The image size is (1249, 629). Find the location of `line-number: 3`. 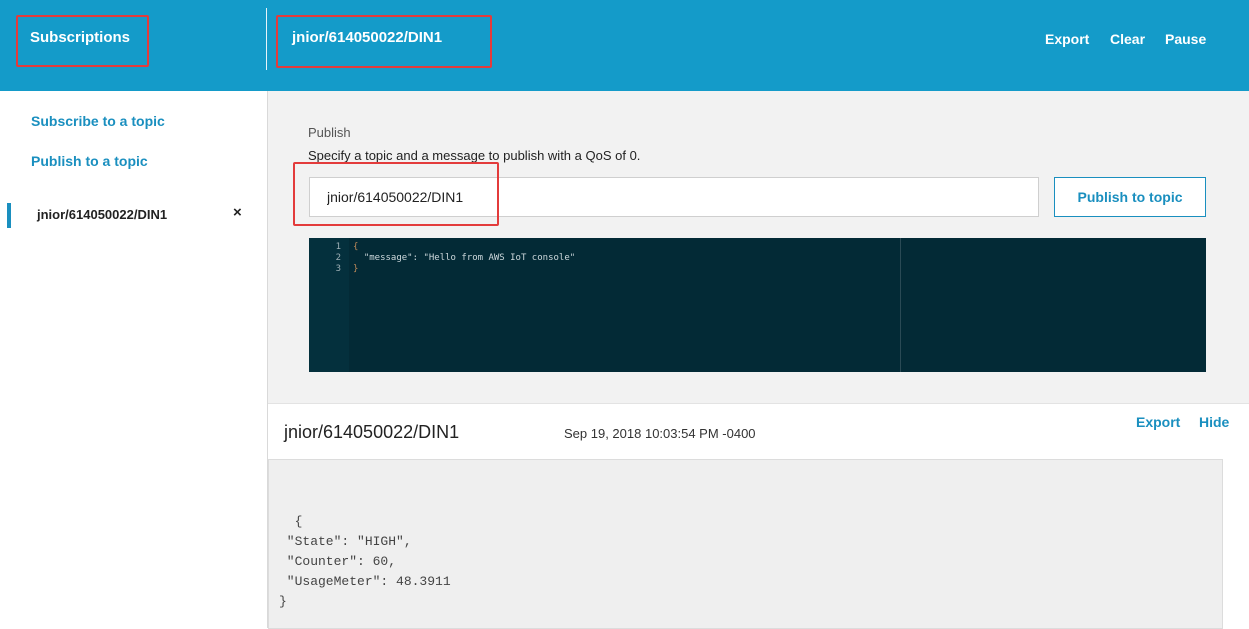

line-number: 3 is located at coordinates (338, 269).